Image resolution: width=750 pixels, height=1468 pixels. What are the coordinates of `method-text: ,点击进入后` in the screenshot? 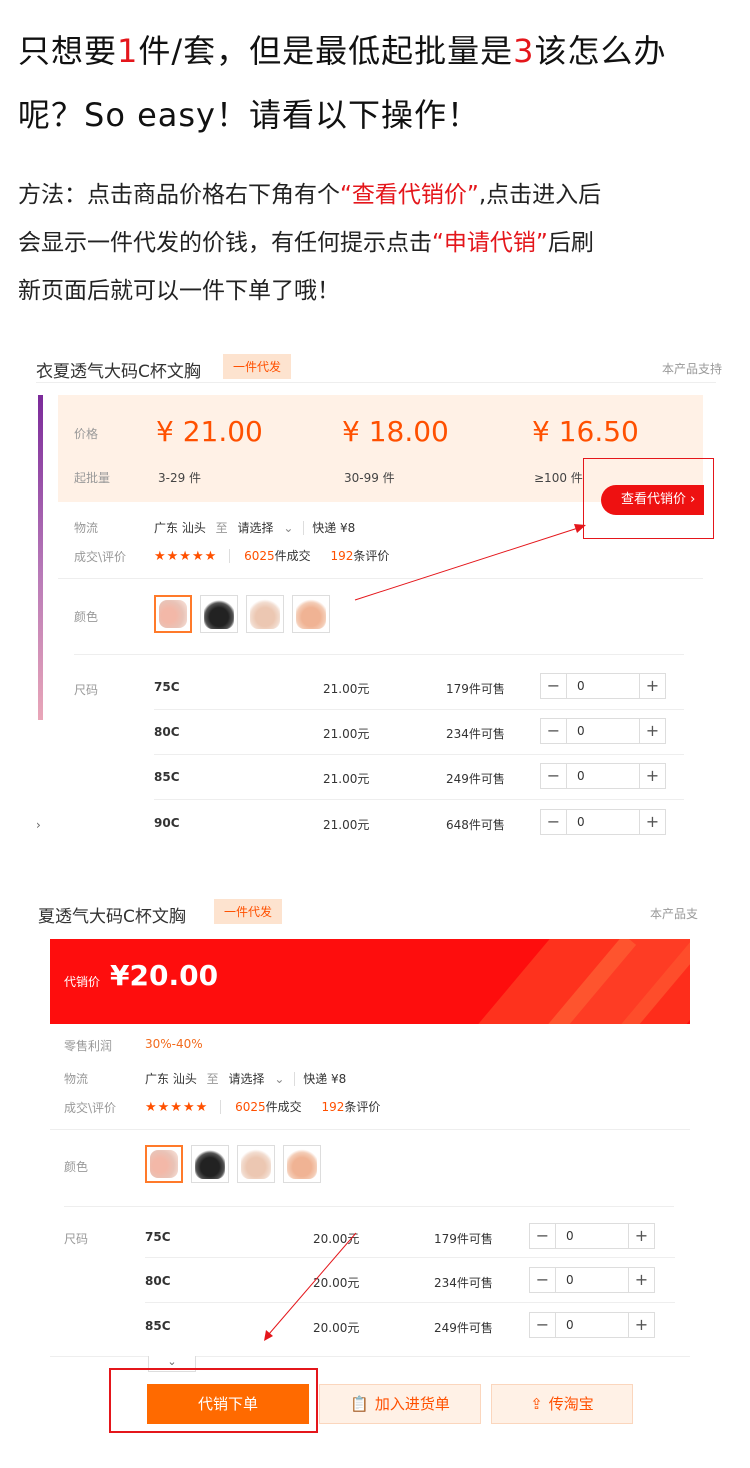 It's located at (540, 195).